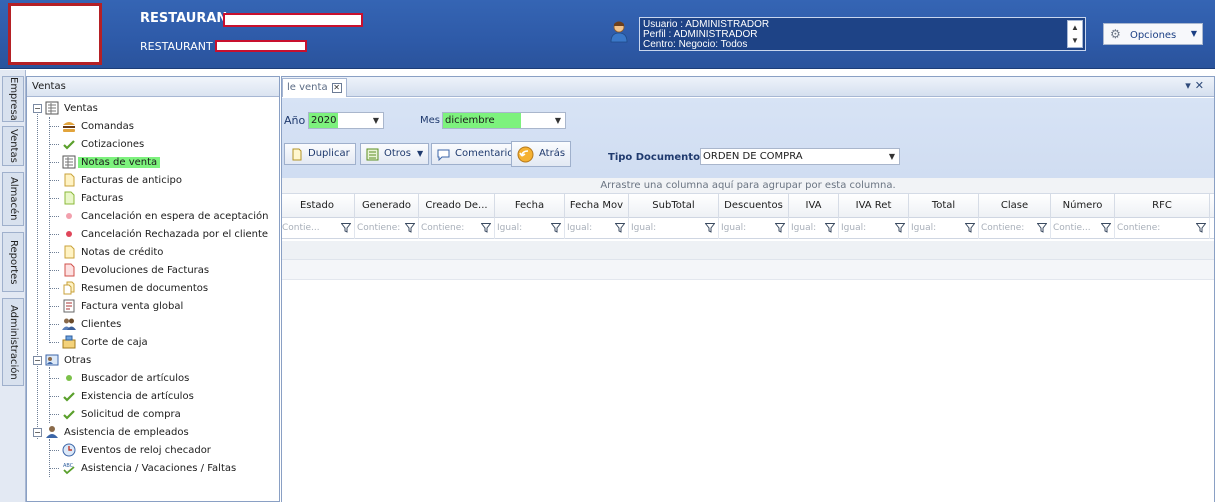 This screenshot has width=1215, height=502. I want to click on tree-group-otras: − Otras, so click(62, 360).